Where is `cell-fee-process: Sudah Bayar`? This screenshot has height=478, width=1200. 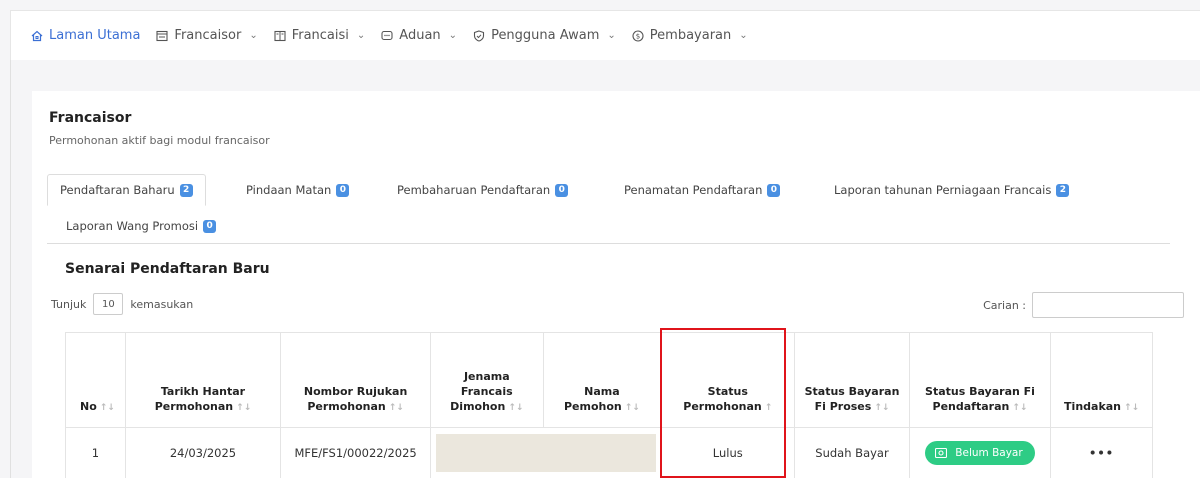
cell-fee-process: Sudah Bayar is located at coordinates (852, 452).